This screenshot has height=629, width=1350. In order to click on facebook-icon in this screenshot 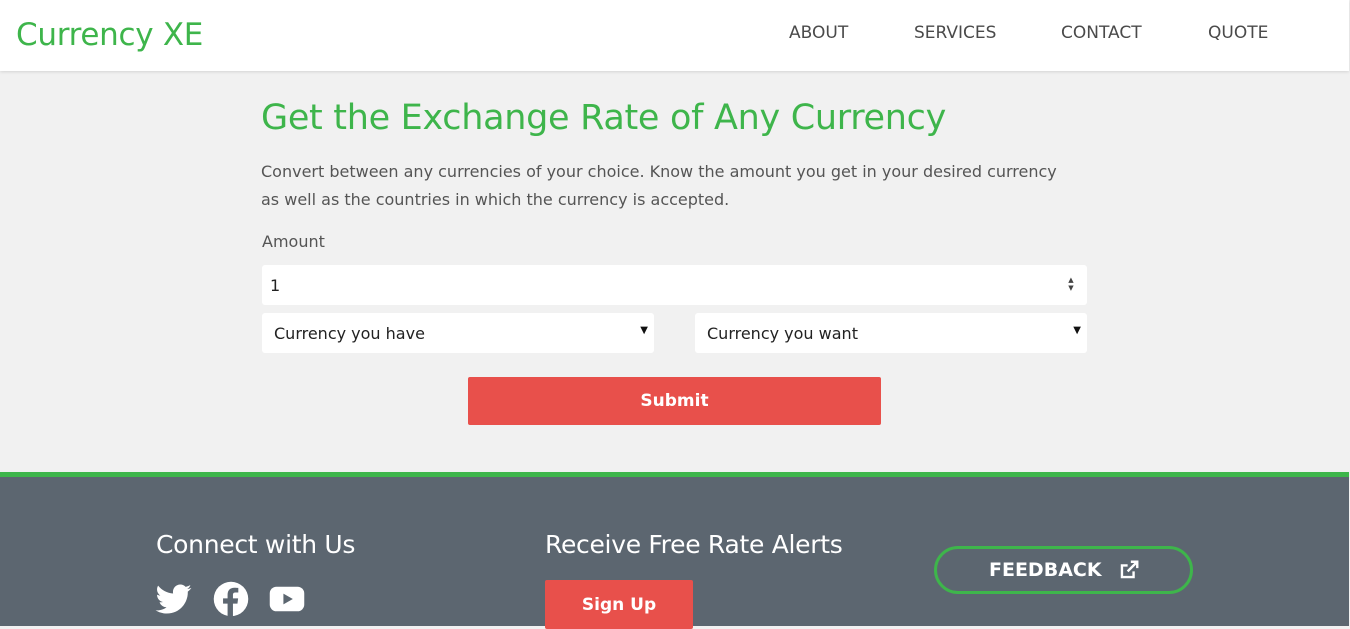, I will do `click(231, 599)`.